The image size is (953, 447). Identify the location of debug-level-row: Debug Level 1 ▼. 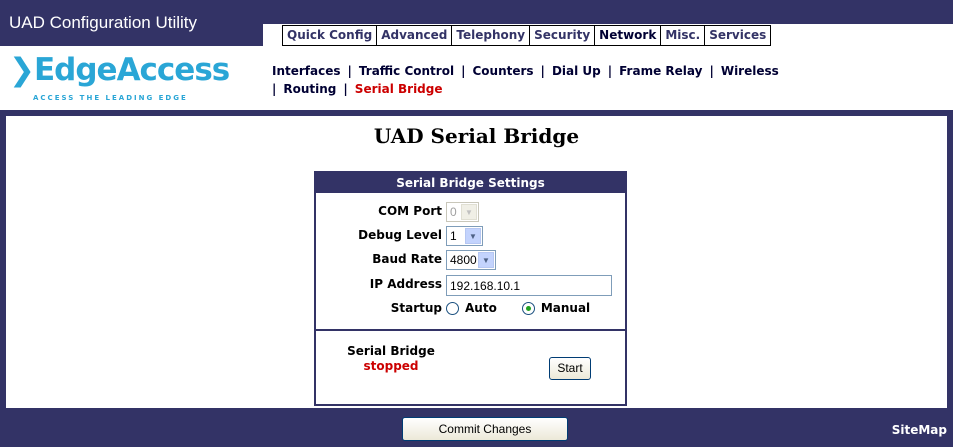
(470, 236).